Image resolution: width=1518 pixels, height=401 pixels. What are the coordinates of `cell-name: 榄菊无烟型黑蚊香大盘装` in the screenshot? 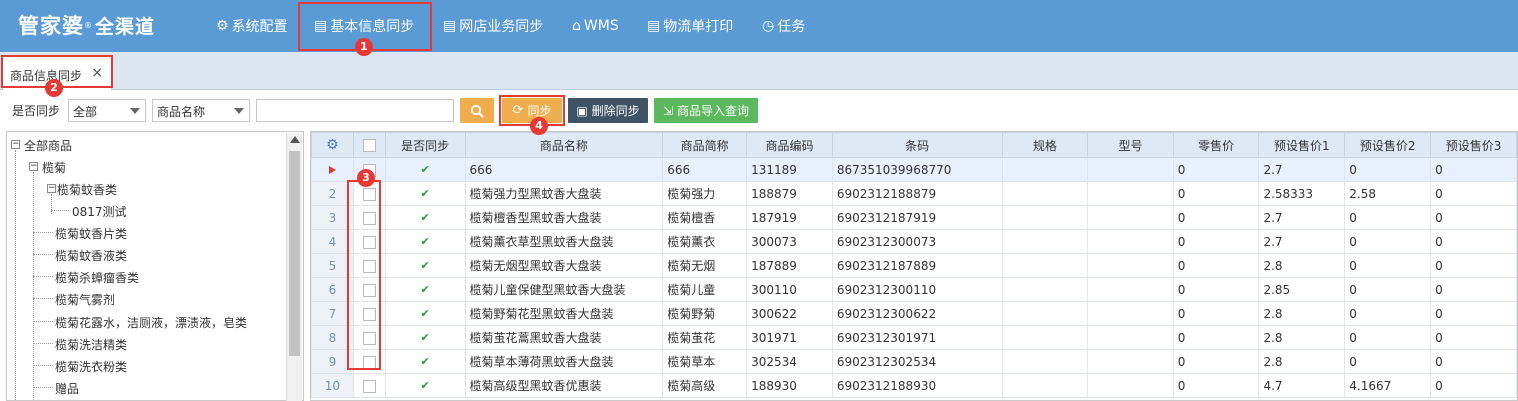 It's located at (564, 265).